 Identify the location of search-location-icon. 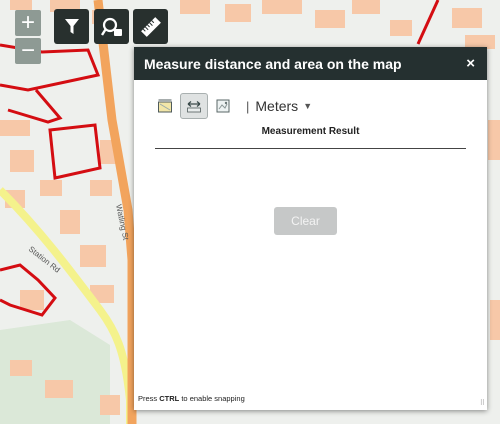
(111, 26).